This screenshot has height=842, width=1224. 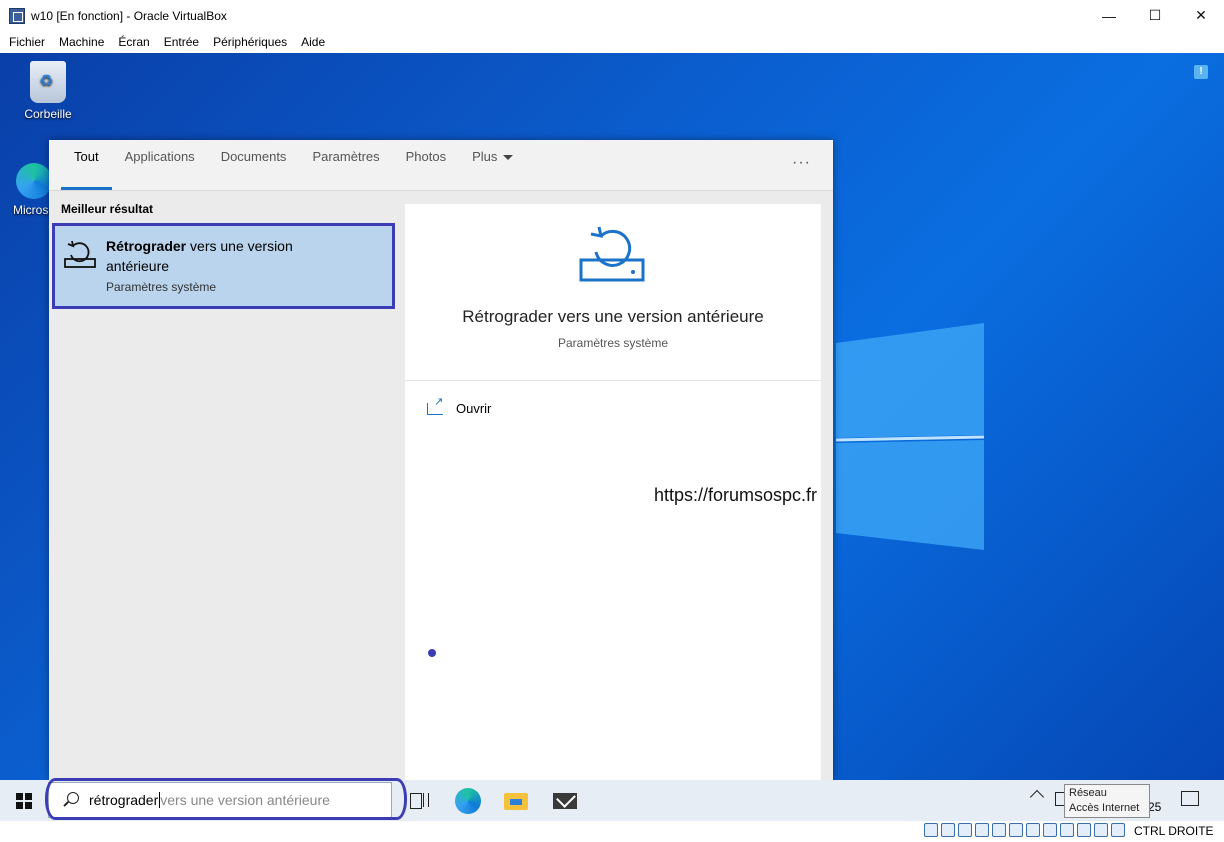 I want to click on tab-documents: Documents, so click(x=254, y=164).